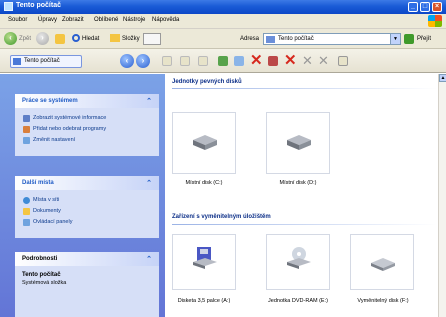  What do you see at coordinates (41, 275) in the screenshot?
I see `details-name: Tento počítač` at bounding box center [41, 275].